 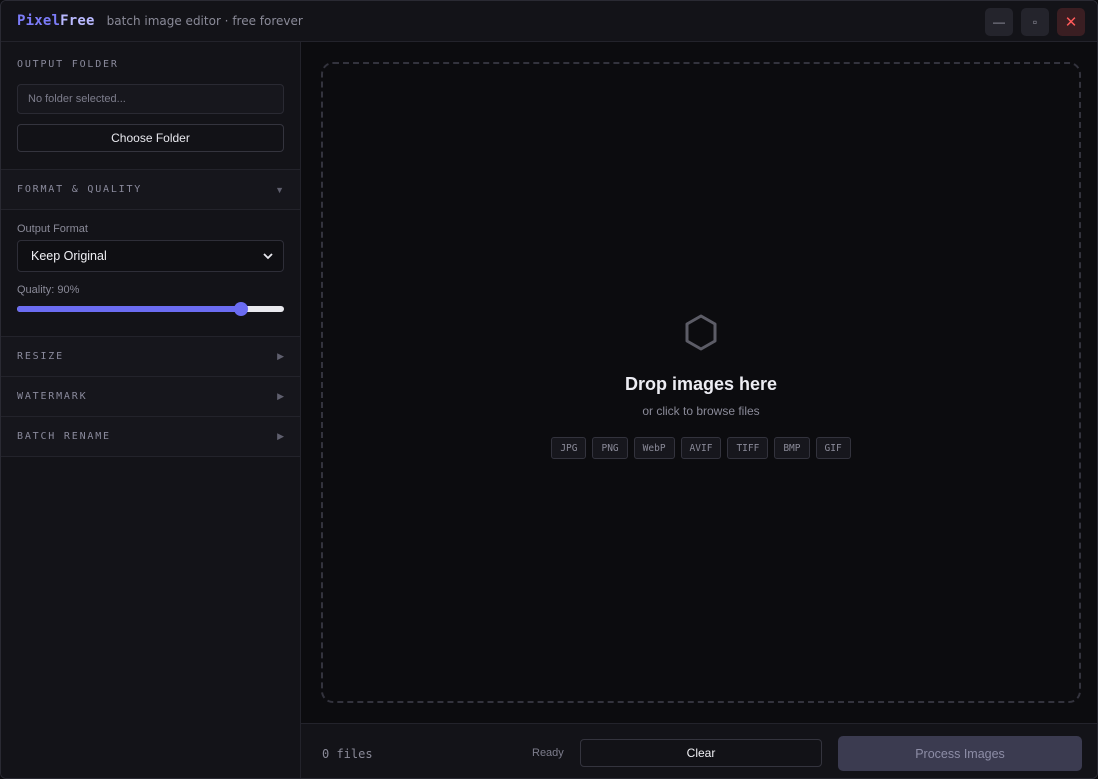 I want to click on output-format-label: Output Format, so click(x=52, y=229).